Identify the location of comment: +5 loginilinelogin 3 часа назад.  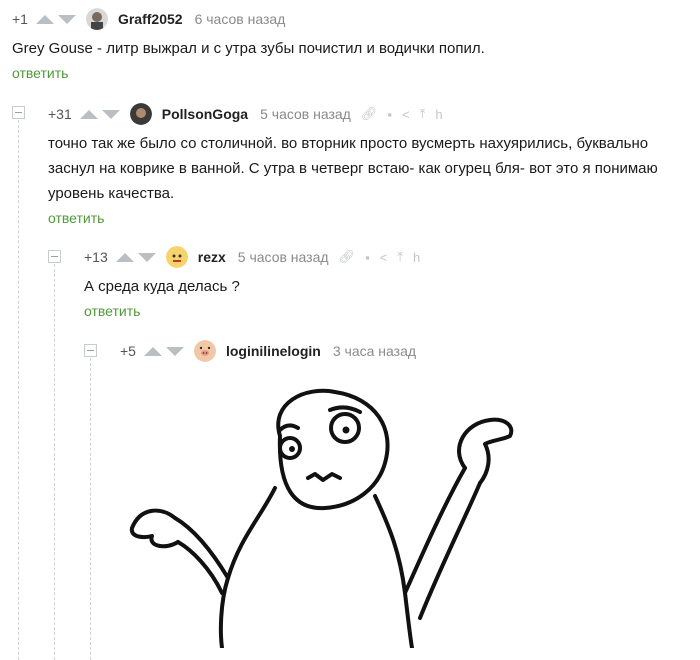
(273, 351).